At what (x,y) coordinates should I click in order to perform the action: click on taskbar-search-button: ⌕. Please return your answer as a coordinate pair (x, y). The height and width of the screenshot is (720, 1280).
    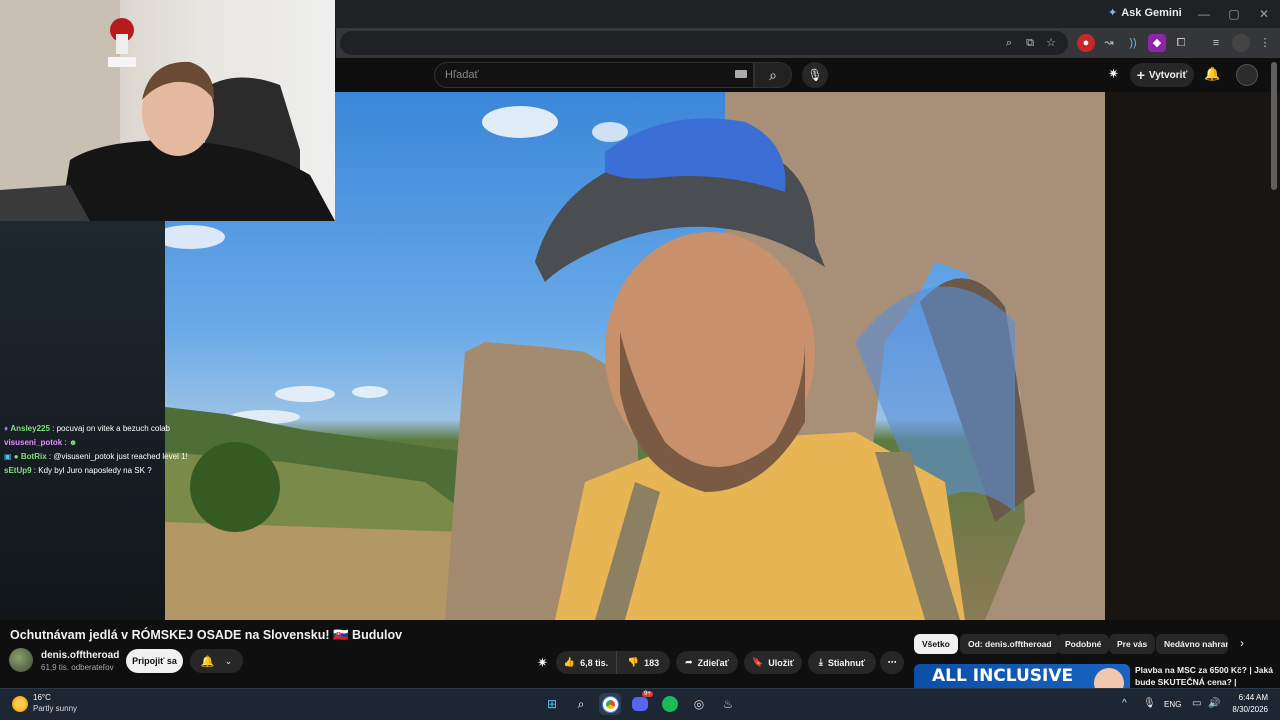
    Looking at the image, I should click on (581, 704).